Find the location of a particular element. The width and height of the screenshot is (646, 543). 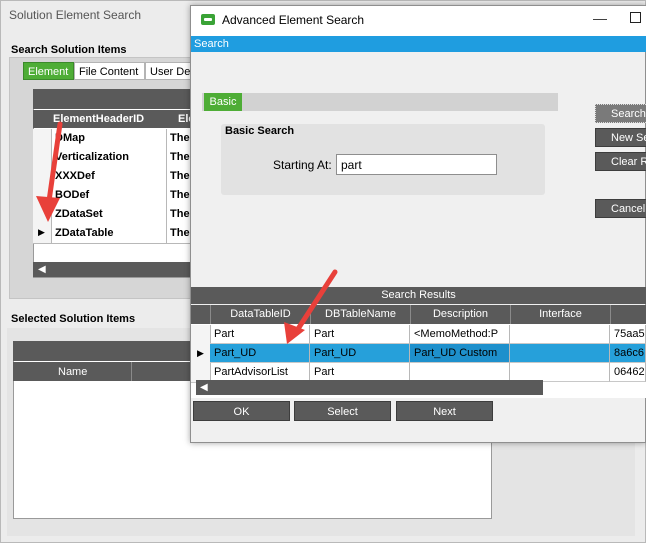

table-row: ▶ ZDataTable The is located at coordinates (113, 234).